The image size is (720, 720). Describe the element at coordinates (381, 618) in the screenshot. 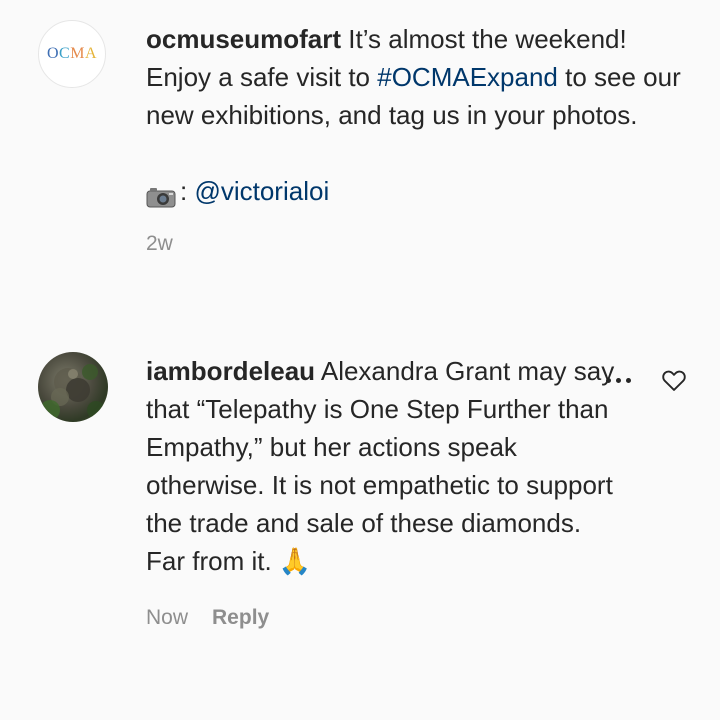

I see `comment-actions: Now Reply` at that location.